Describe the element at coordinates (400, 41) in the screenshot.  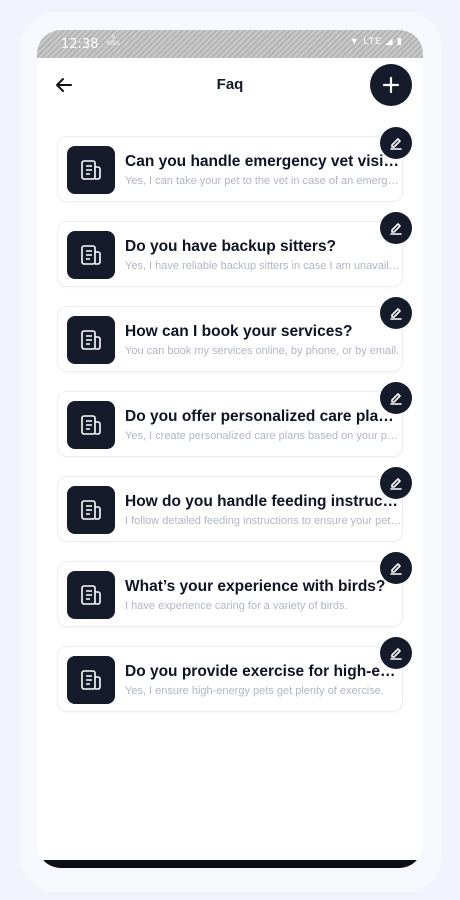
I see `battery-icon: ▮` at that location.